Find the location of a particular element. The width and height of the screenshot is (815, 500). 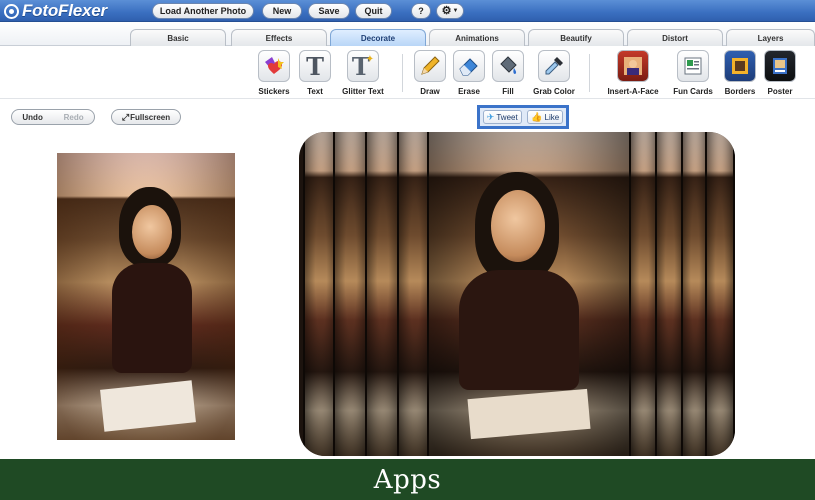

fullscreen-icon: ⤢ is located at coordinates (125, 116).